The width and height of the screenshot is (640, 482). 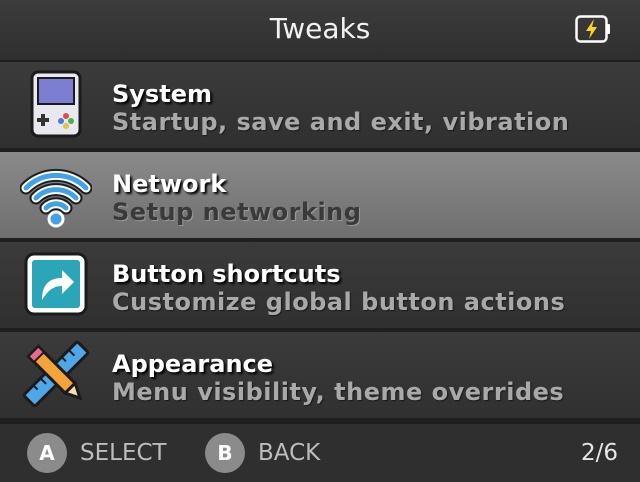 I want to click on menu-item-label: Network, so click(x=169, y=184).